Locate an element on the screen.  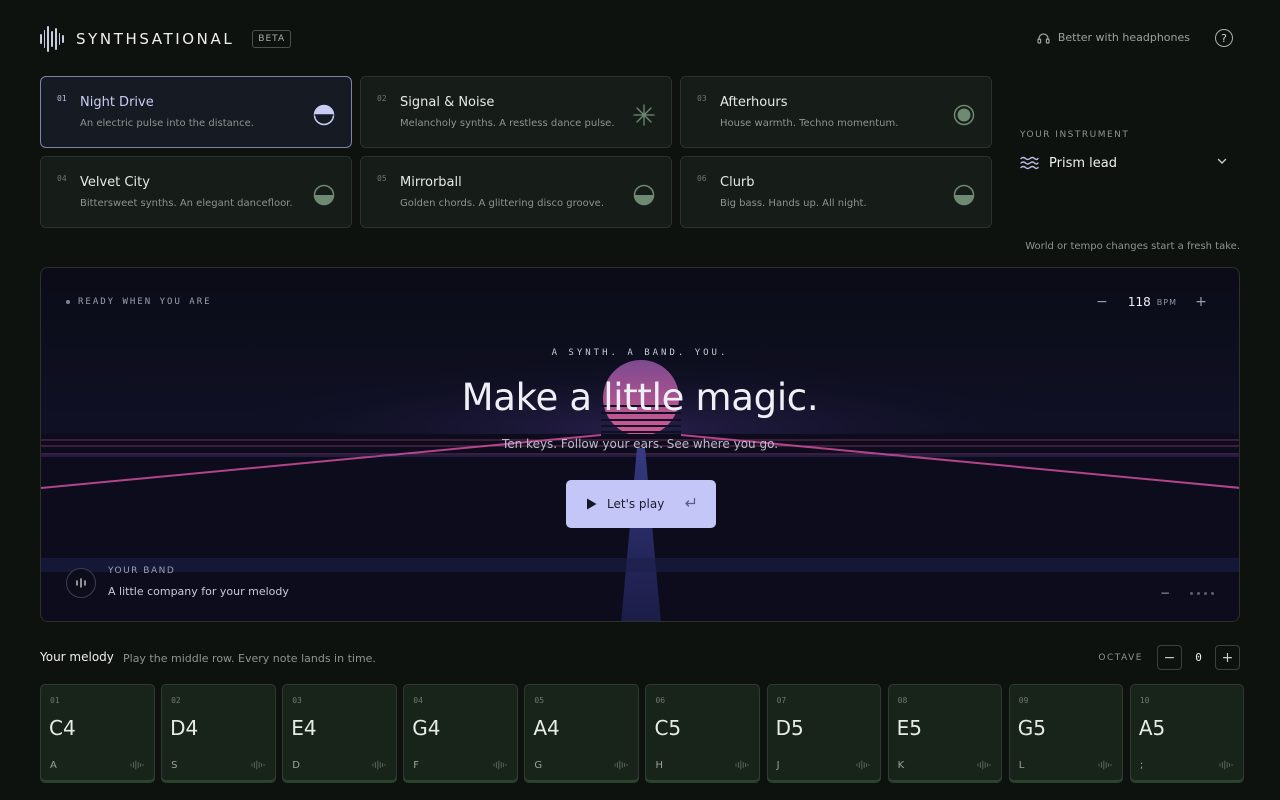
melody-key: 01 C4 A is located at coordinates (97, 733).